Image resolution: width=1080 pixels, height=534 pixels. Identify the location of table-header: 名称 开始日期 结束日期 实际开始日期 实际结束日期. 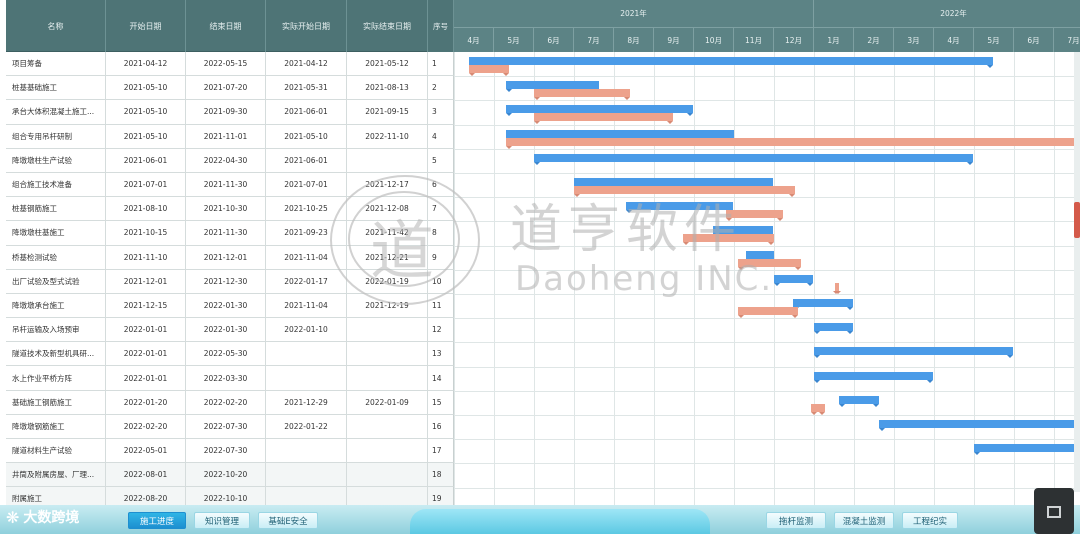
(217, 26).